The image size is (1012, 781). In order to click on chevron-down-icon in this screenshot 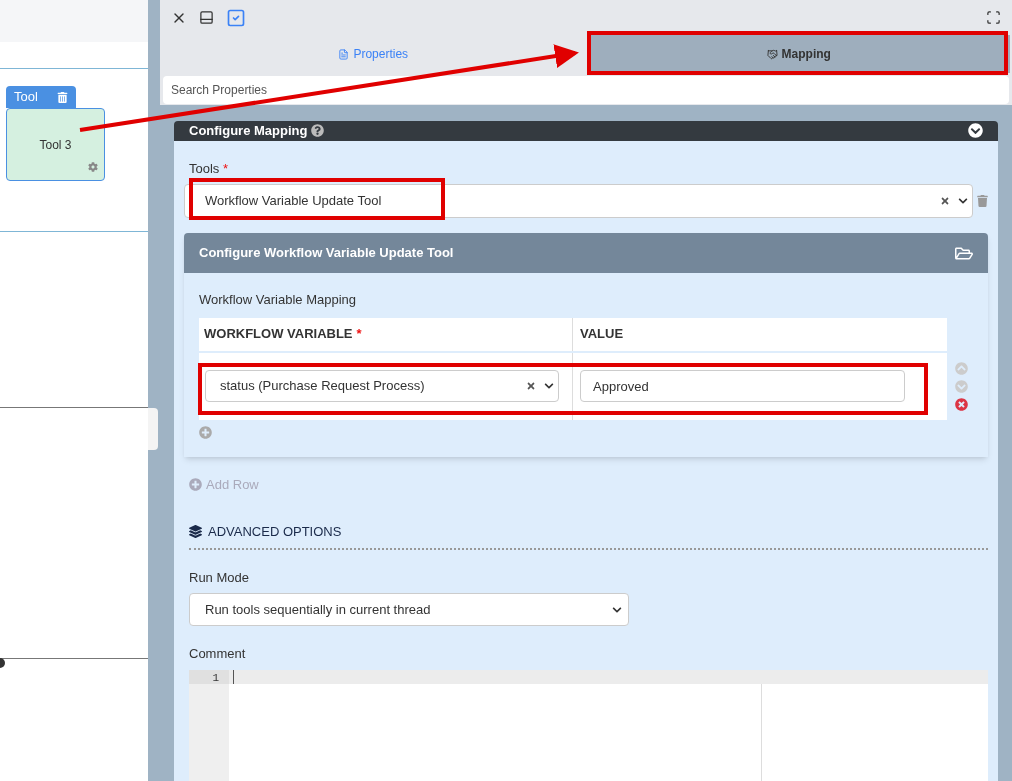, I will do `click(975, 131)`.